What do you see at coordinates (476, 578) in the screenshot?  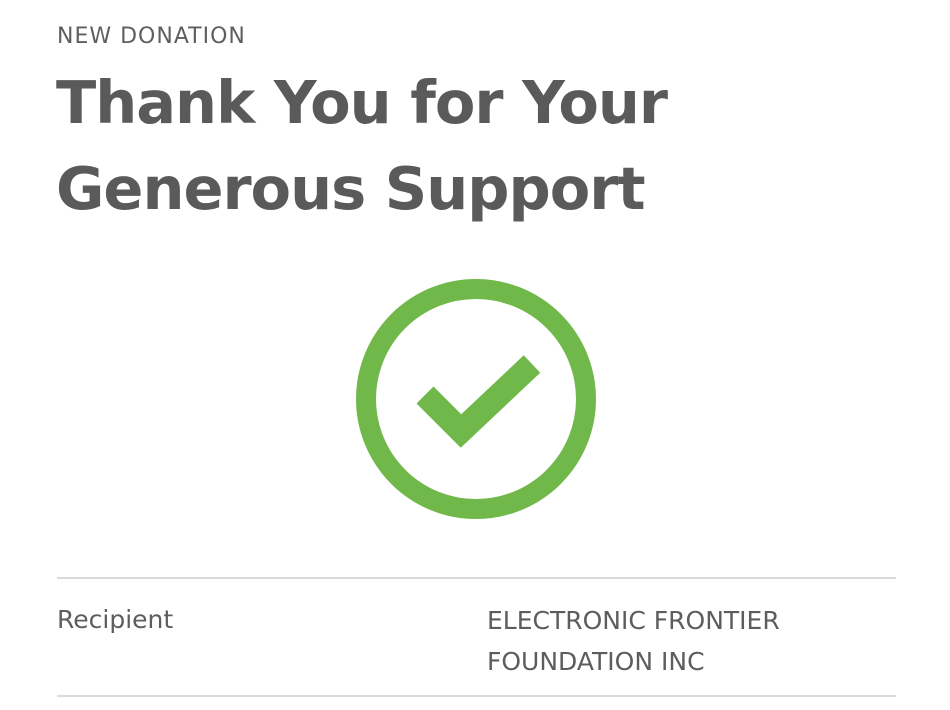 I see `top-divider` at bounding box center [476, 578].